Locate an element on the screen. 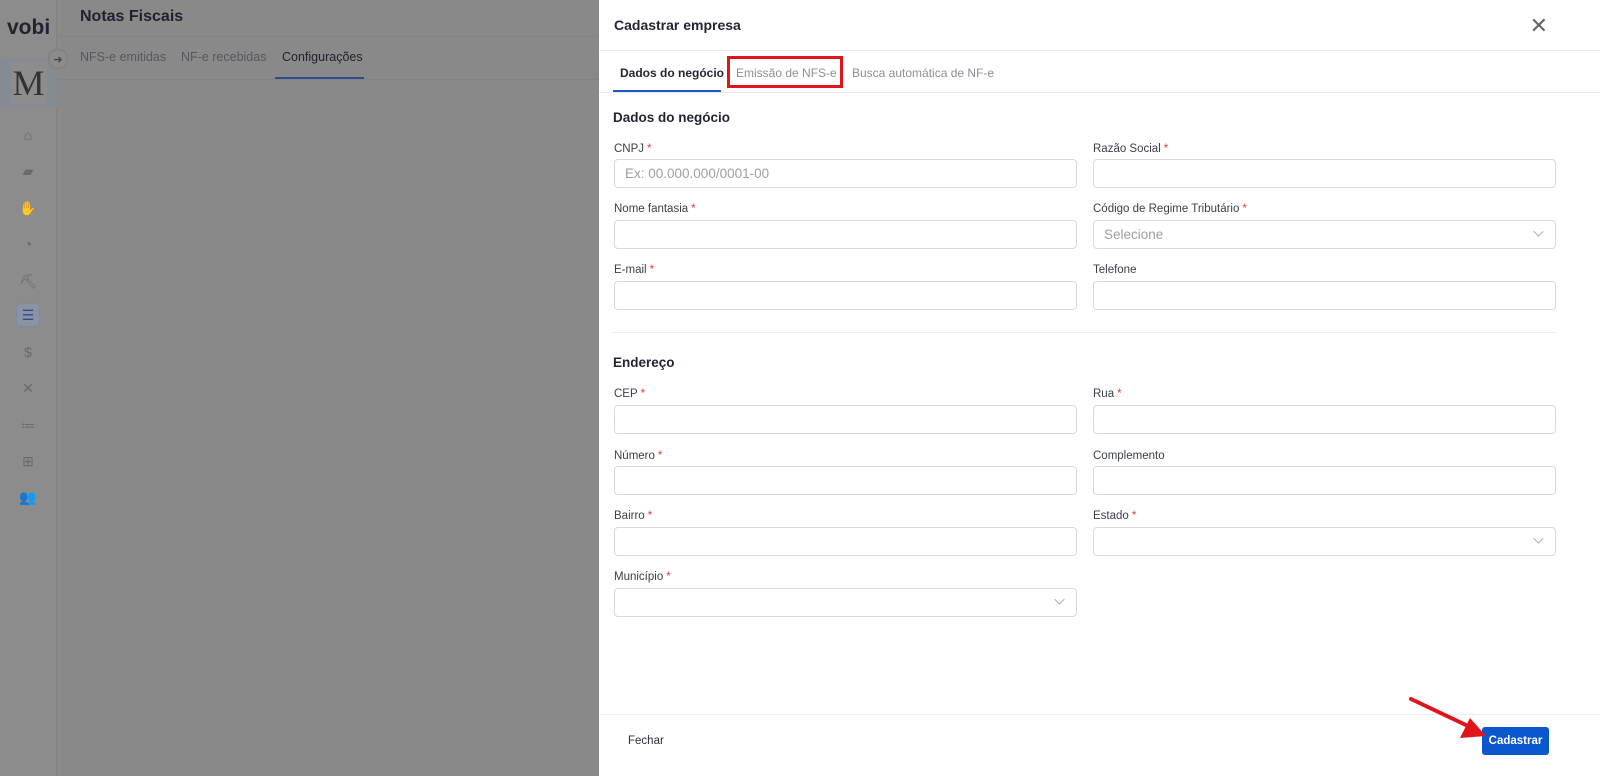 Image resolution: width=1600 pixels, height=776 pixels. annotation-arrow is located at coordinates (1447, 717).